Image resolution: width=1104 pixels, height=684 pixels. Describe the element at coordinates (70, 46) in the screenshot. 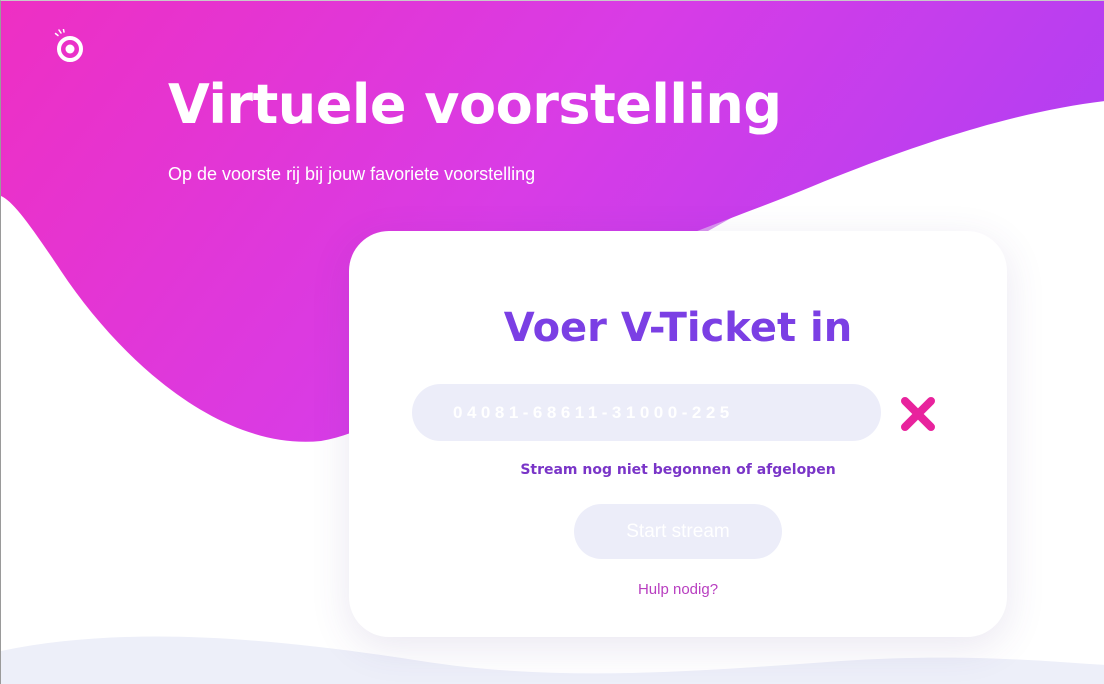

I see `eye-logo-icon` at that location.